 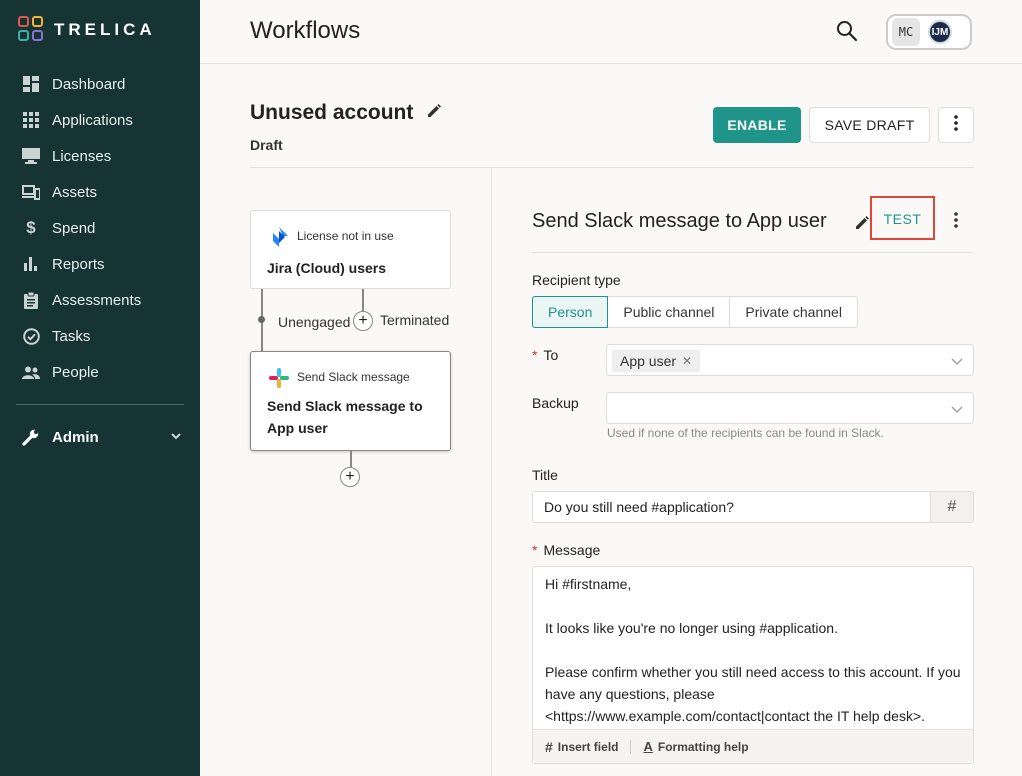 I want to click on formatting-help-label: Formatting help, so click(x=703, y=746).